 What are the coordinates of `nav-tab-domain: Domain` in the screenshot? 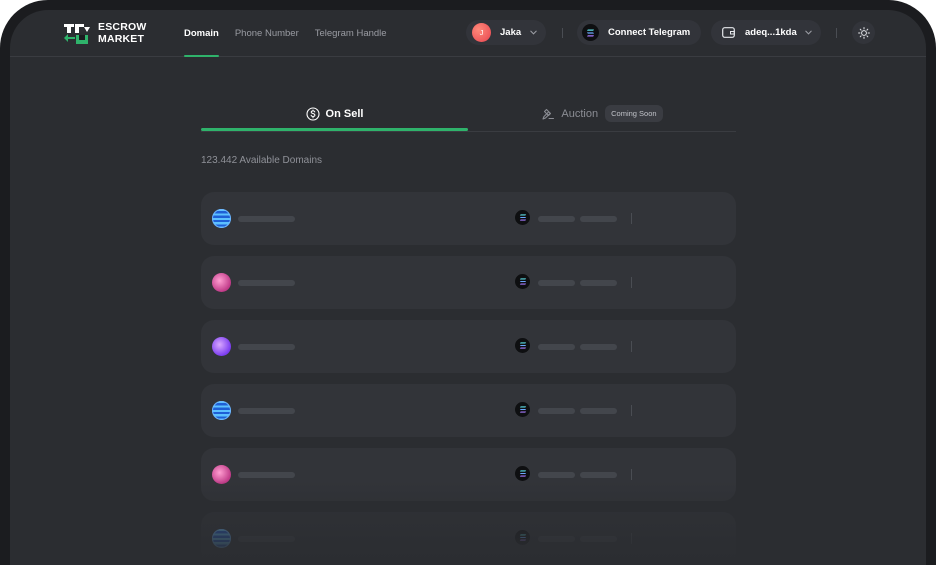 It's located at (201, 33).